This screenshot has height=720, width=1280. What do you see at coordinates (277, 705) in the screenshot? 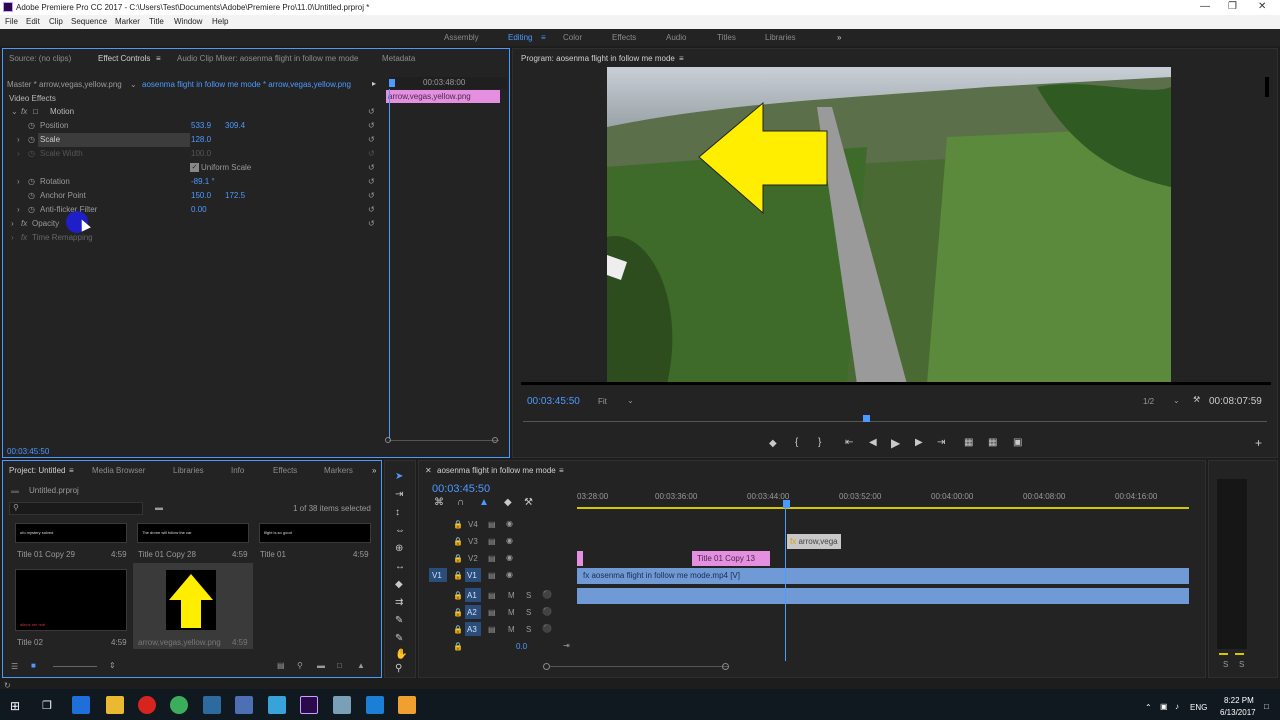
I see `paint-icon` at bounding box center [277, 705].